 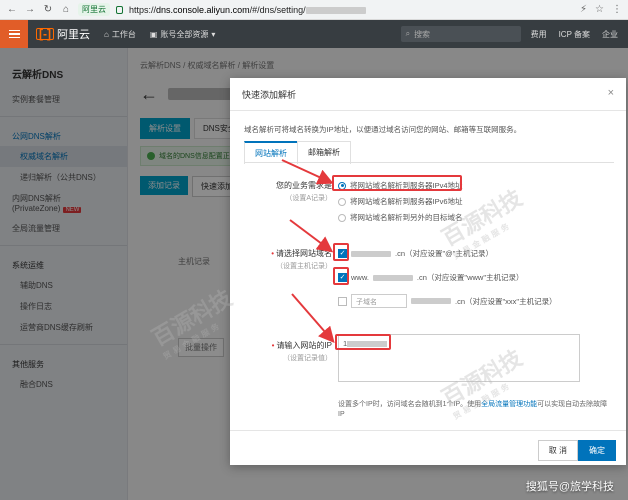 I want to click on site-badge: 阿里云, so click(x=94, y=9).